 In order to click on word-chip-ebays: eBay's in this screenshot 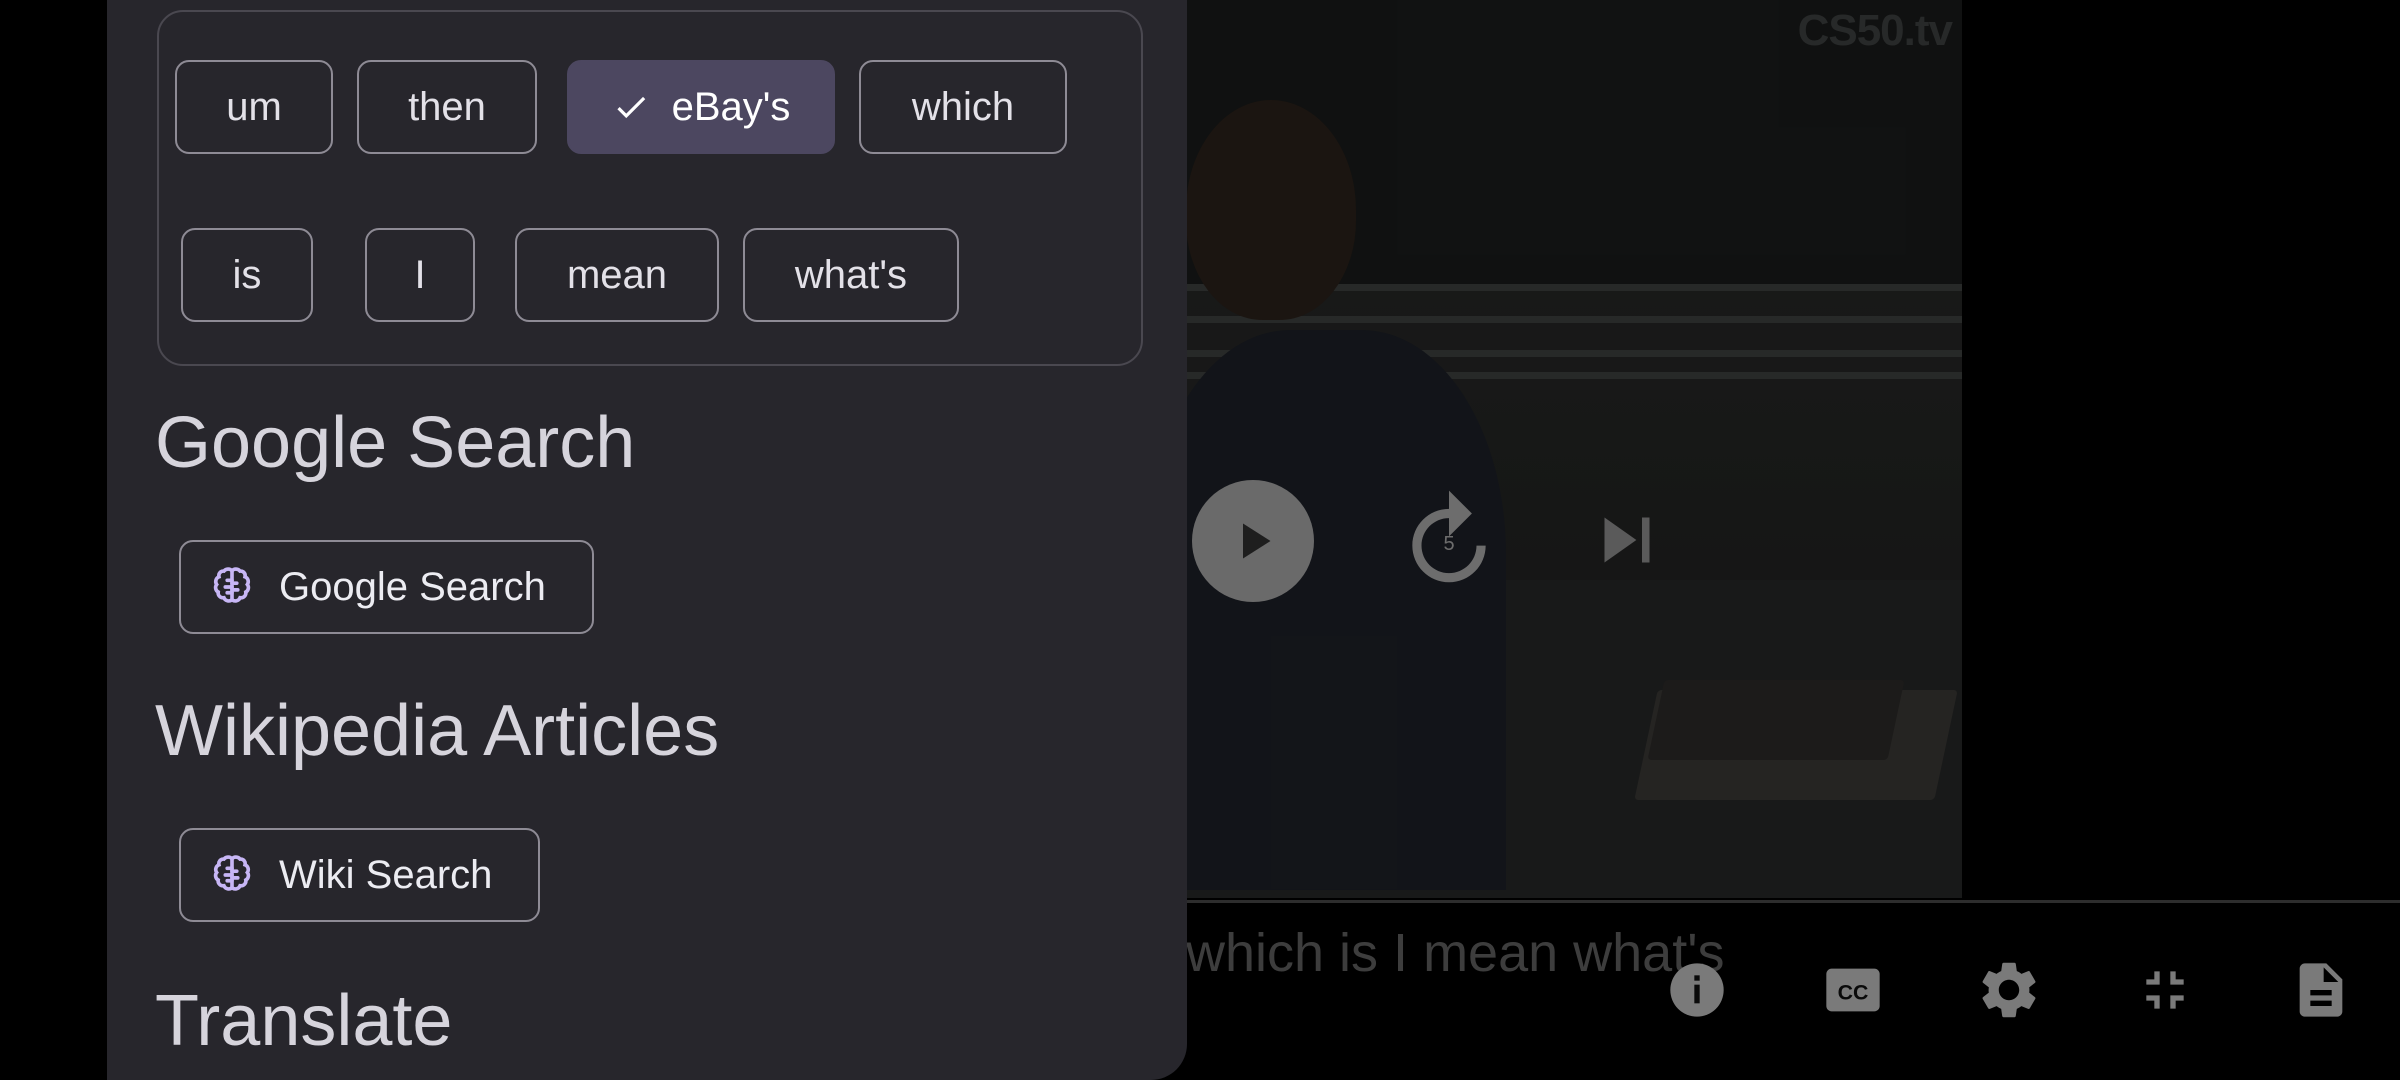, I will do `click(701, 107)`.